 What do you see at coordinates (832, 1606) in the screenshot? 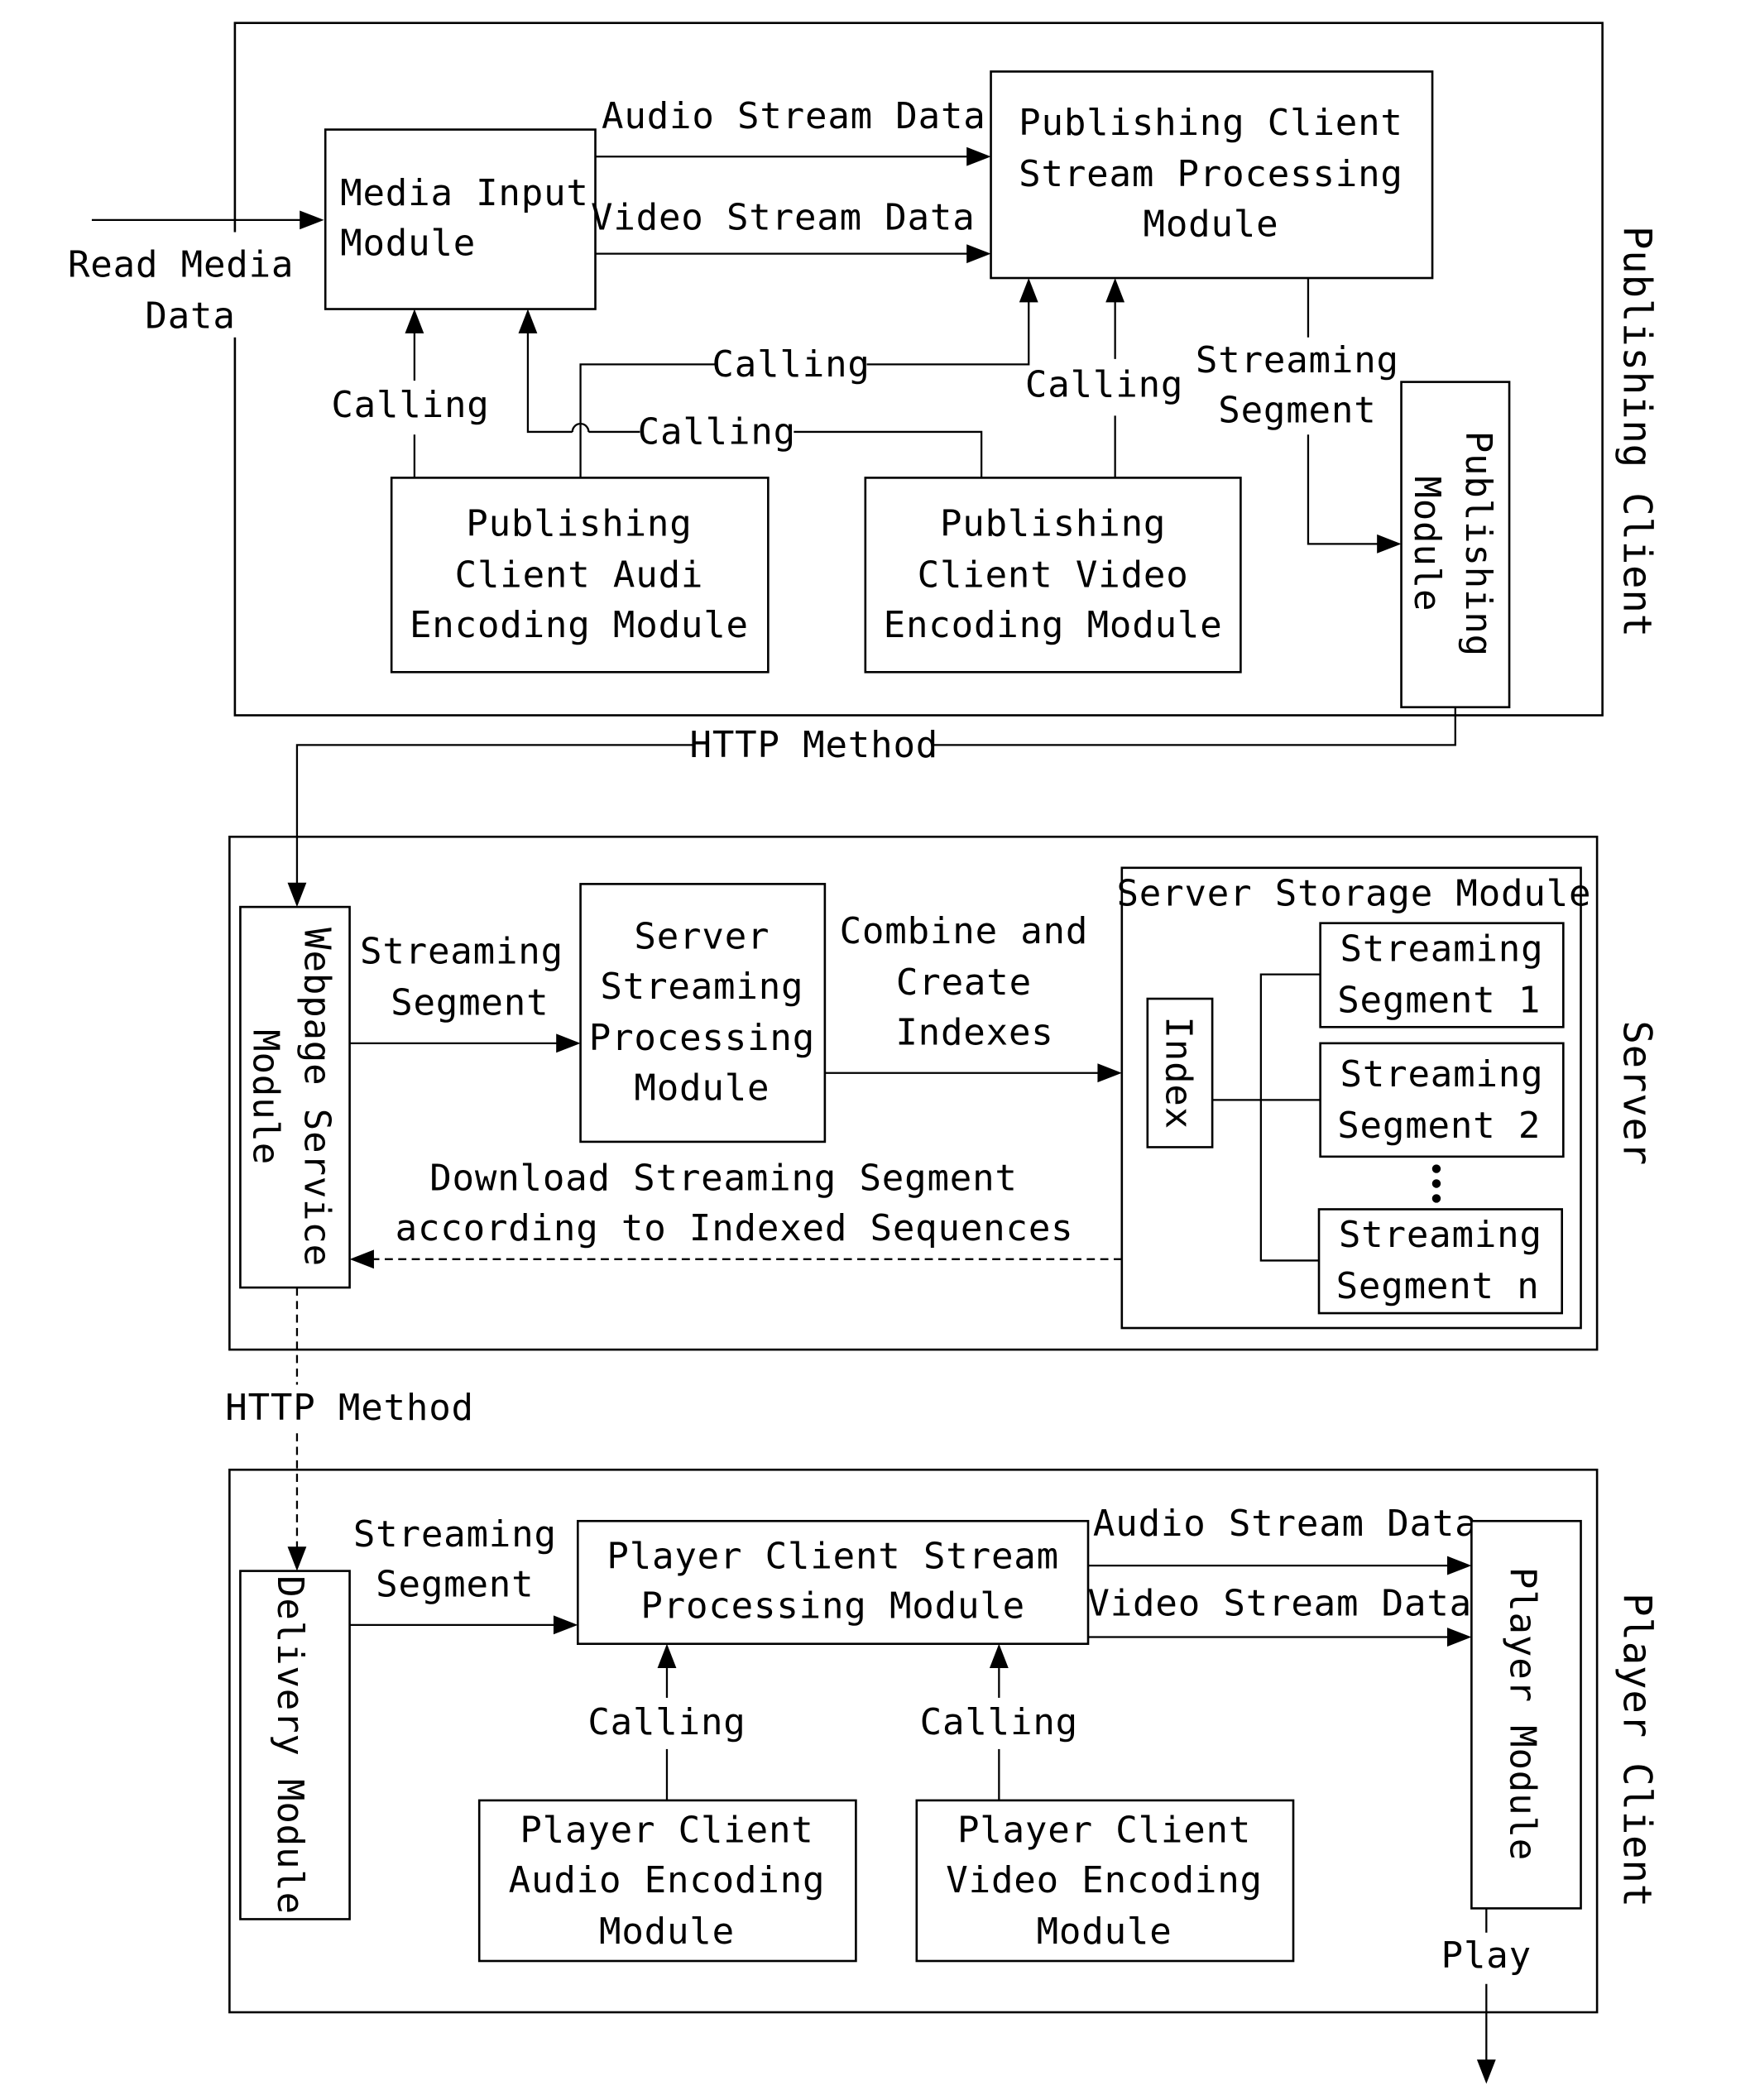
I see `player-stream-processing-label-2: Processing Module` at bounding box center [832, 1606].